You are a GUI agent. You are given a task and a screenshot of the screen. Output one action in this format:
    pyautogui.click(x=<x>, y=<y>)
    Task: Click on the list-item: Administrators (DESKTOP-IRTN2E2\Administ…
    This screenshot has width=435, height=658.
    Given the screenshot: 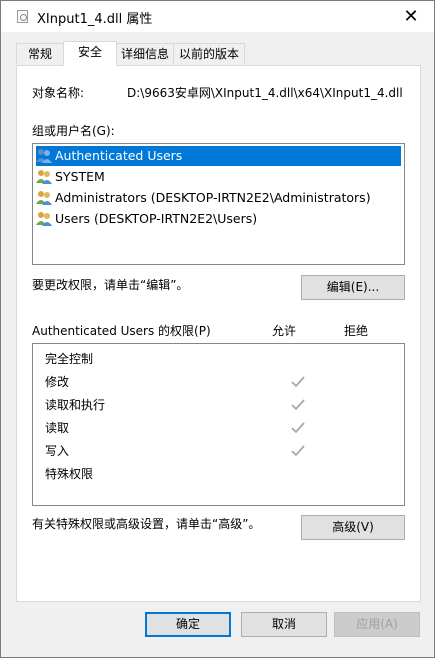 What is the action you would take?
    pyautogui.click(x=203, y=198)
    